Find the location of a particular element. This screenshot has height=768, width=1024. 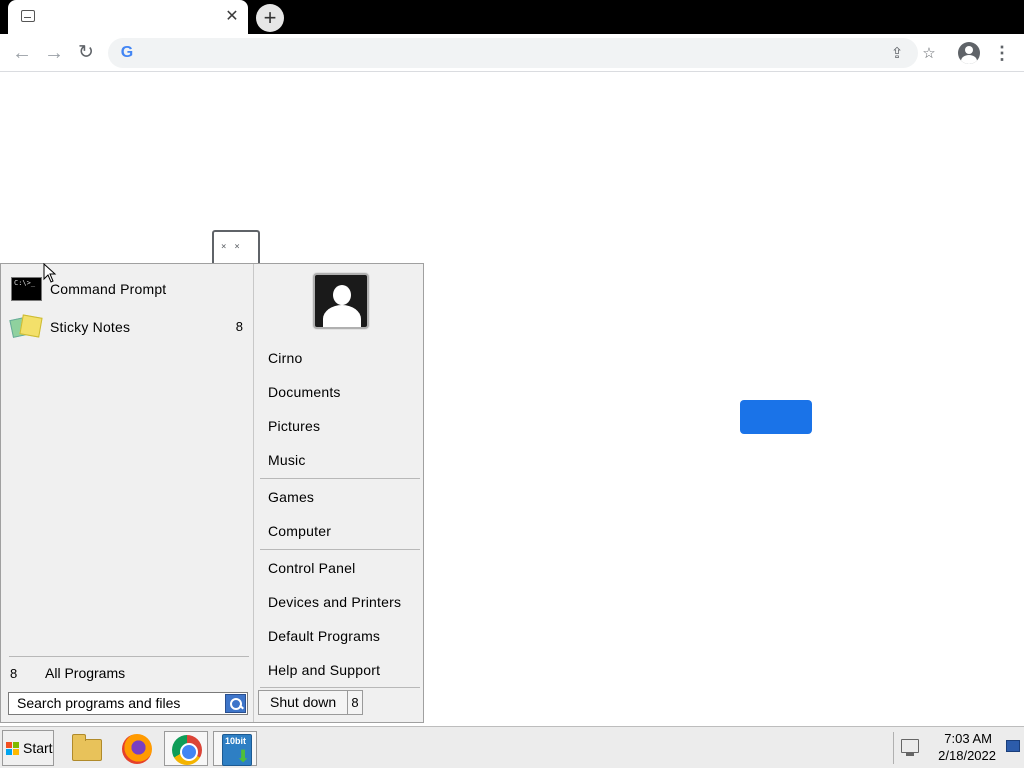

shut-down-options-arrow-icon: 8 is located at coordinates (355, 702).